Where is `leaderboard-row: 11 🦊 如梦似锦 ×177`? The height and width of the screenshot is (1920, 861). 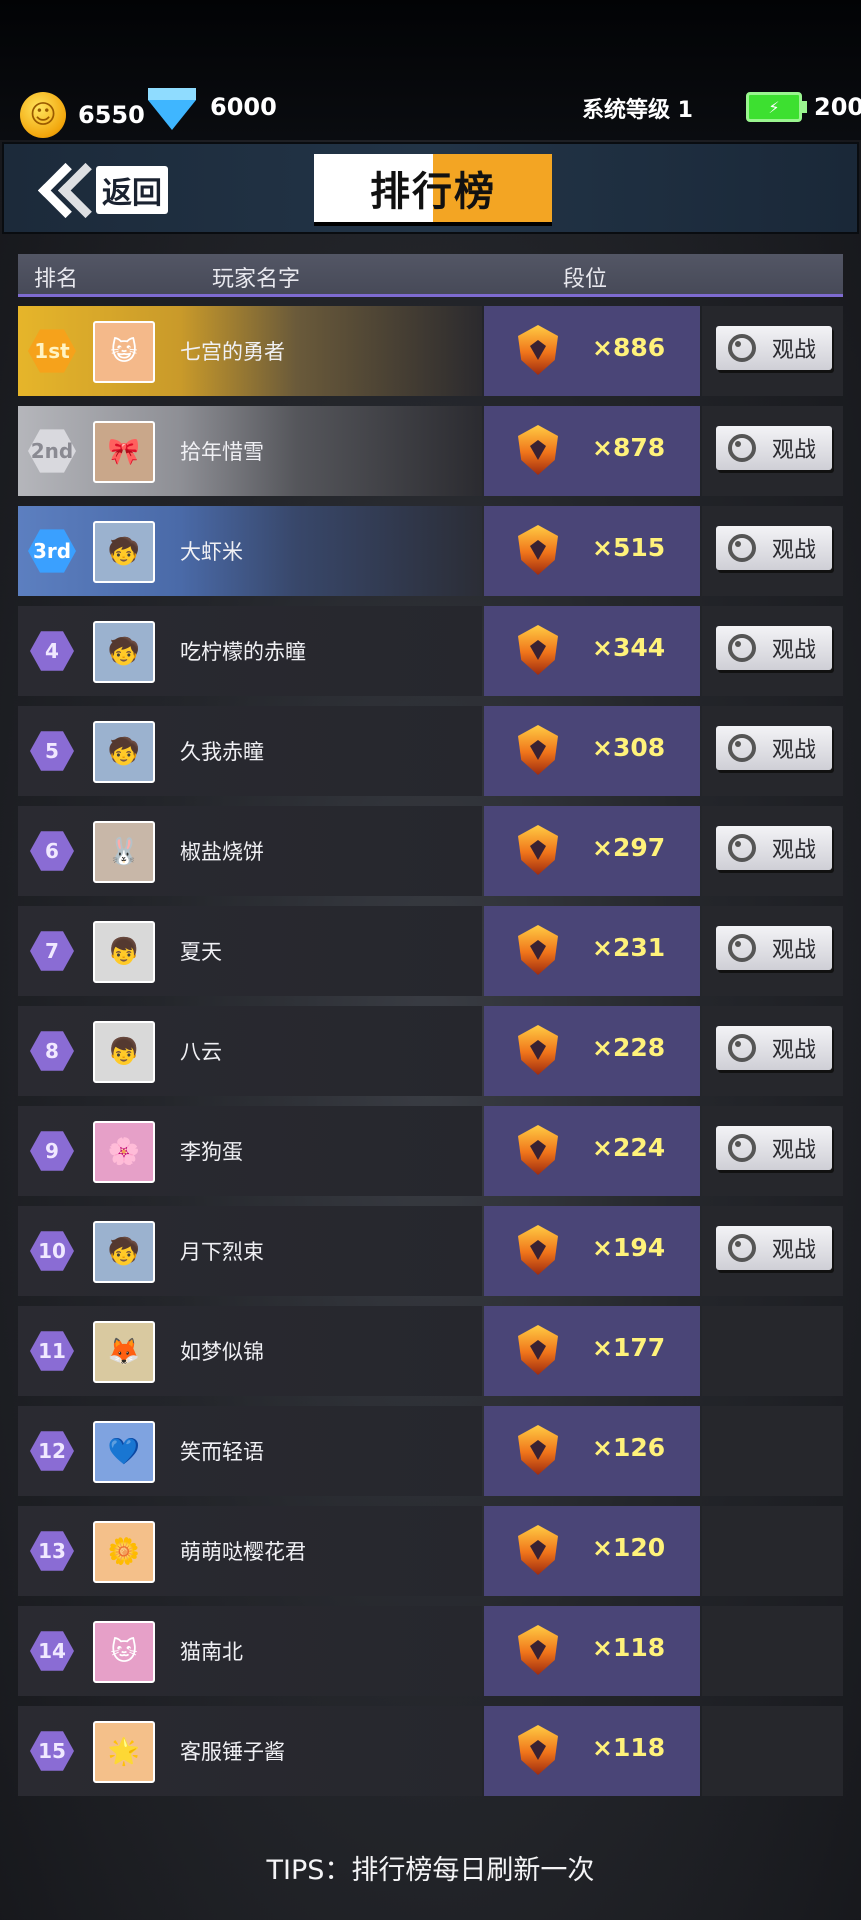
leaderboard-row: 11 🦊 如梦似锦 ×177 is located at coordinates (430, 1351).